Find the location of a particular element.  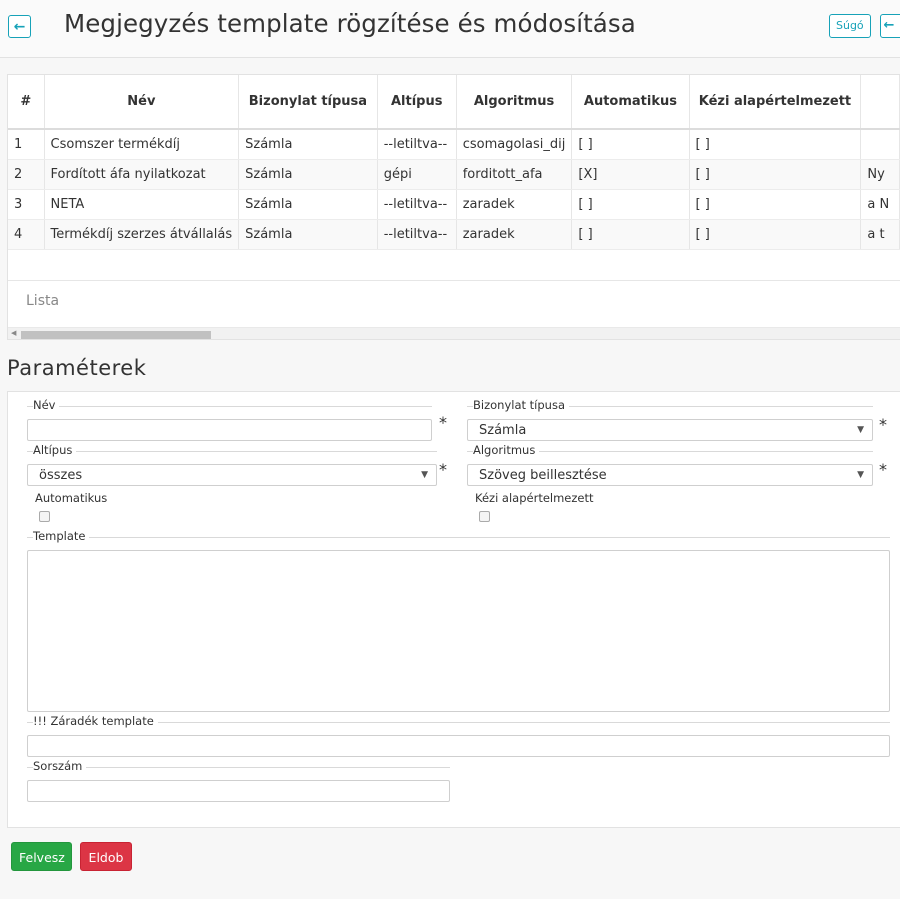

template-label: Template is located at coordinates (61, 536).